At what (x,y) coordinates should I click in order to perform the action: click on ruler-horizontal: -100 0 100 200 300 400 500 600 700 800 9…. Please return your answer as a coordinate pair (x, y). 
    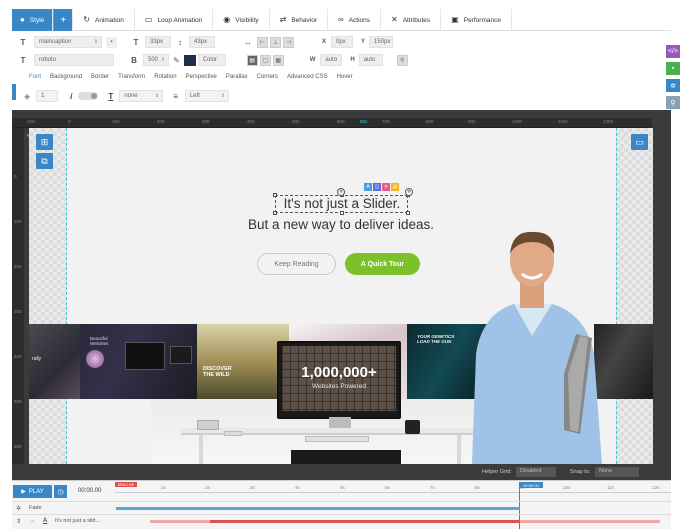
    Looking at the image, I should click on (332, 123).